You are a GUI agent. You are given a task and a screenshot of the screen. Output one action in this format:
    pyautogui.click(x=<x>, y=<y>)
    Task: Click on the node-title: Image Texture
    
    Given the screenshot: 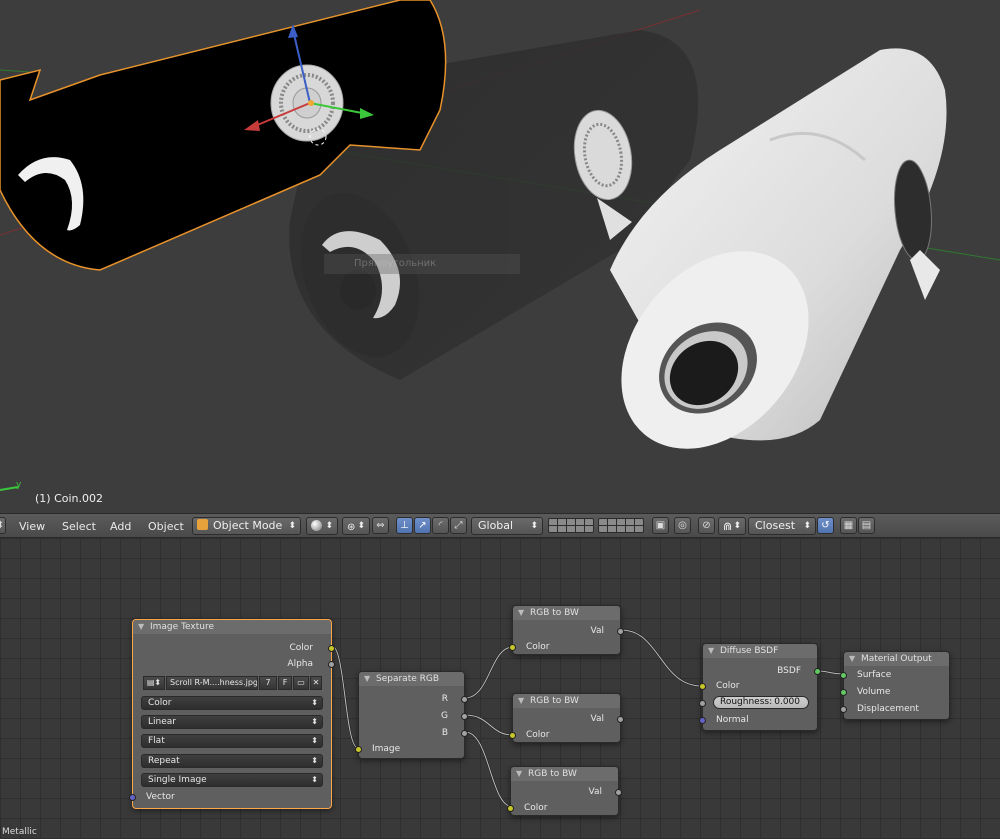 What is the action you would take?
    pyautogui.click(x=182, y=627)
    